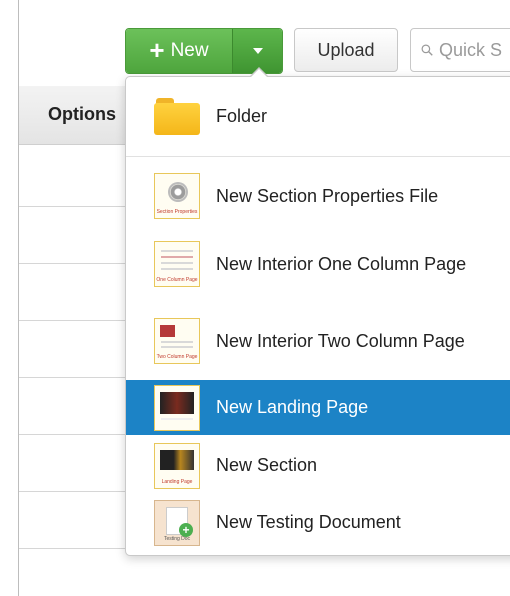  I want to click on menu-pointer-fill, so click(259, 73).